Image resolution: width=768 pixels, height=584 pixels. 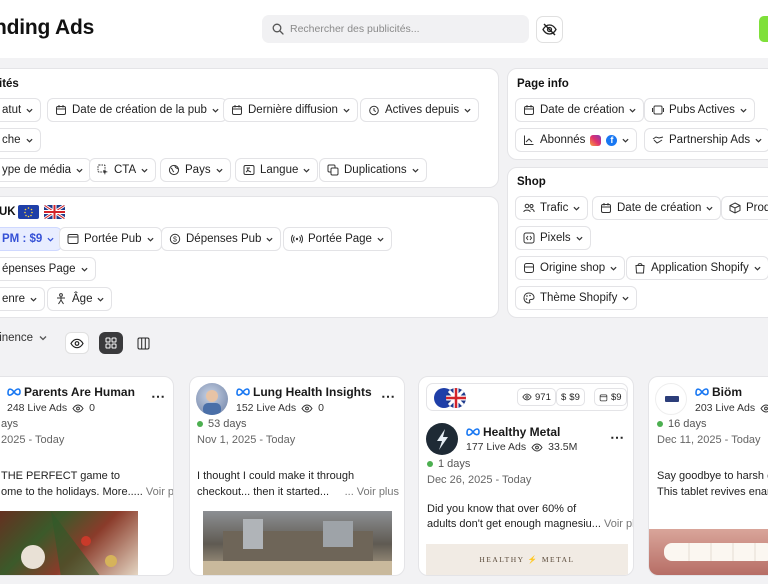 I want to click on top-header: nding Ads, so click(x=384, y=29).